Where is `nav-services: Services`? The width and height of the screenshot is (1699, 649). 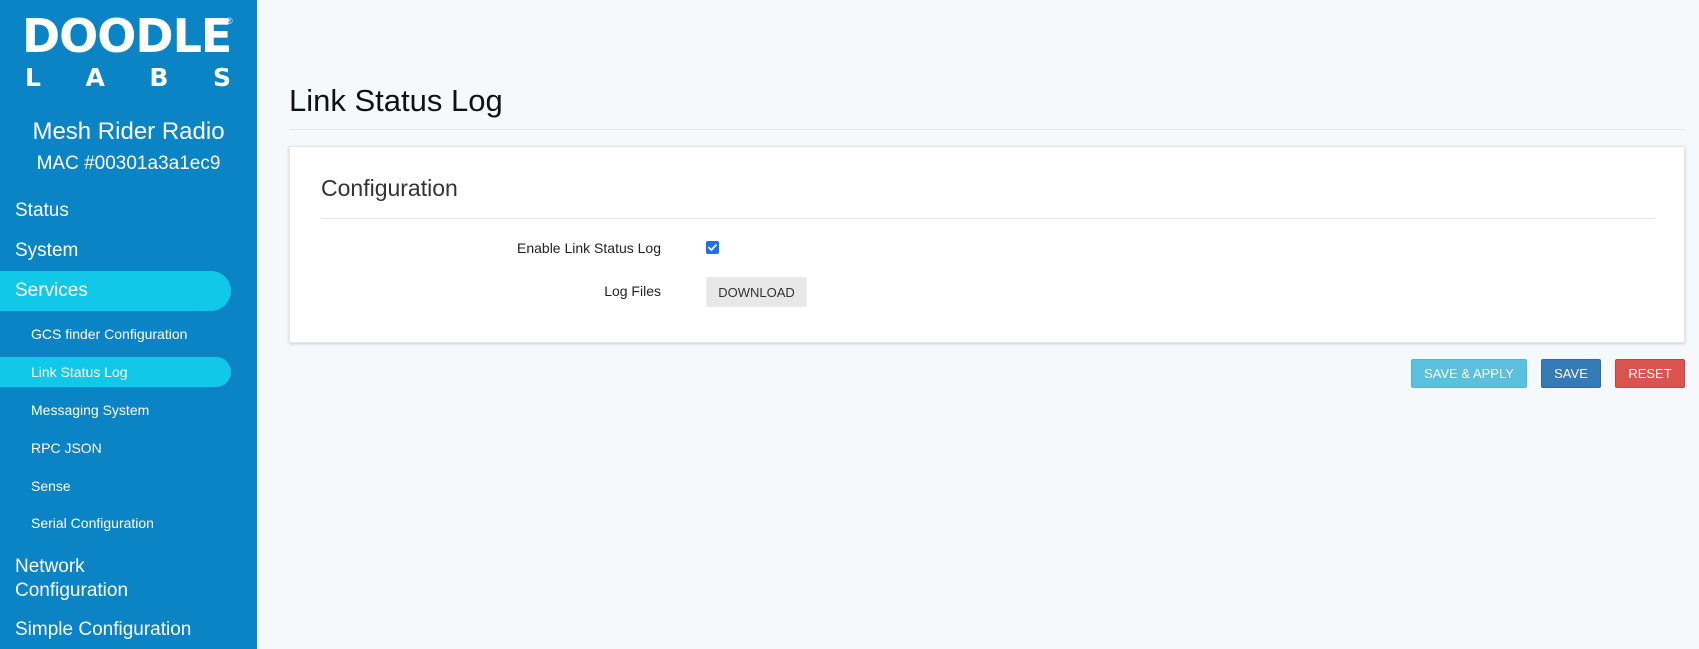
nav-services: Services is located at coordinates (51, 291).